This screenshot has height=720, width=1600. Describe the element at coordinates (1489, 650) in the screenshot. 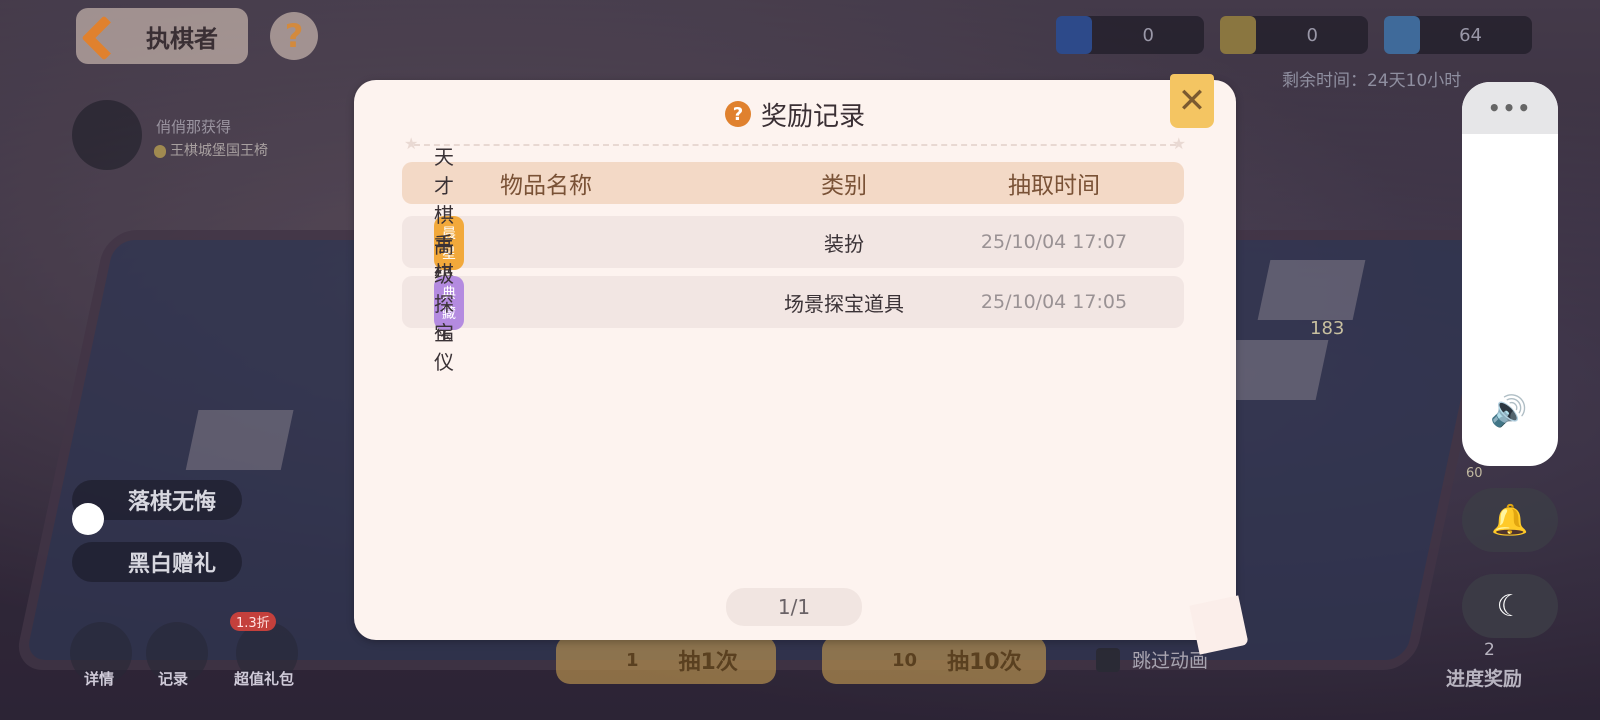

I see `progress-count: 2` at that location.